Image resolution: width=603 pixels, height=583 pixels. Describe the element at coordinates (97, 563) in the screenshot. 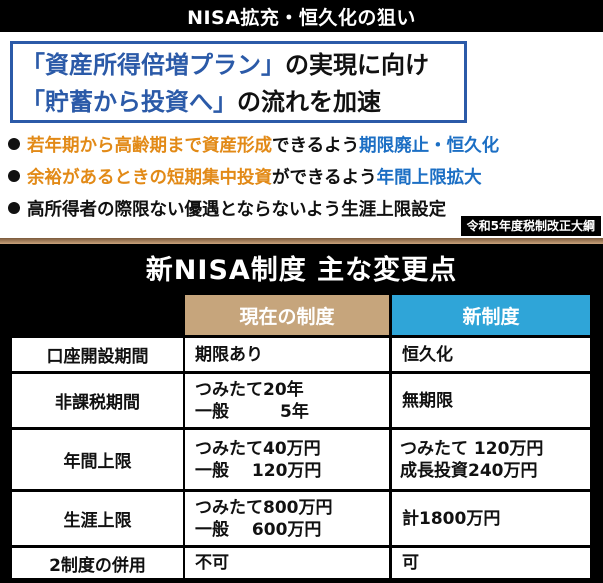

I see `row-label-concurrent-use: 2制度の併用` at that location.